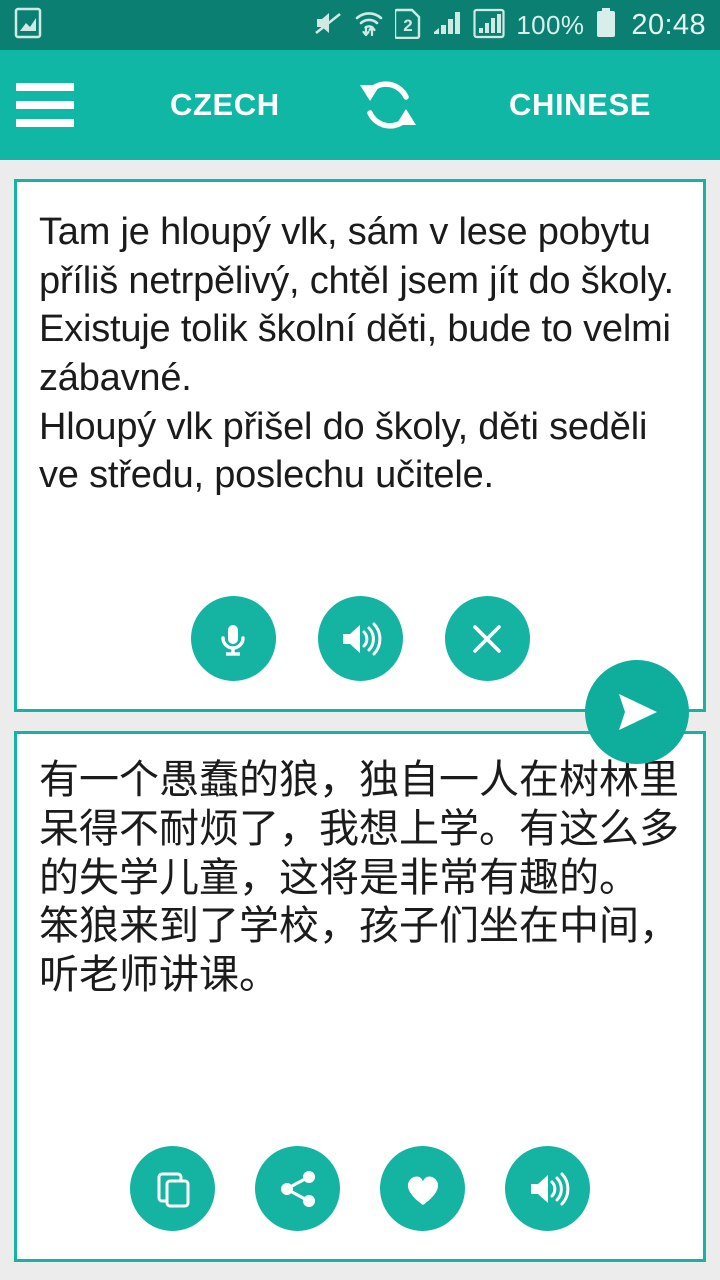  I want to click on svg-text: 2, so click(408, 25).